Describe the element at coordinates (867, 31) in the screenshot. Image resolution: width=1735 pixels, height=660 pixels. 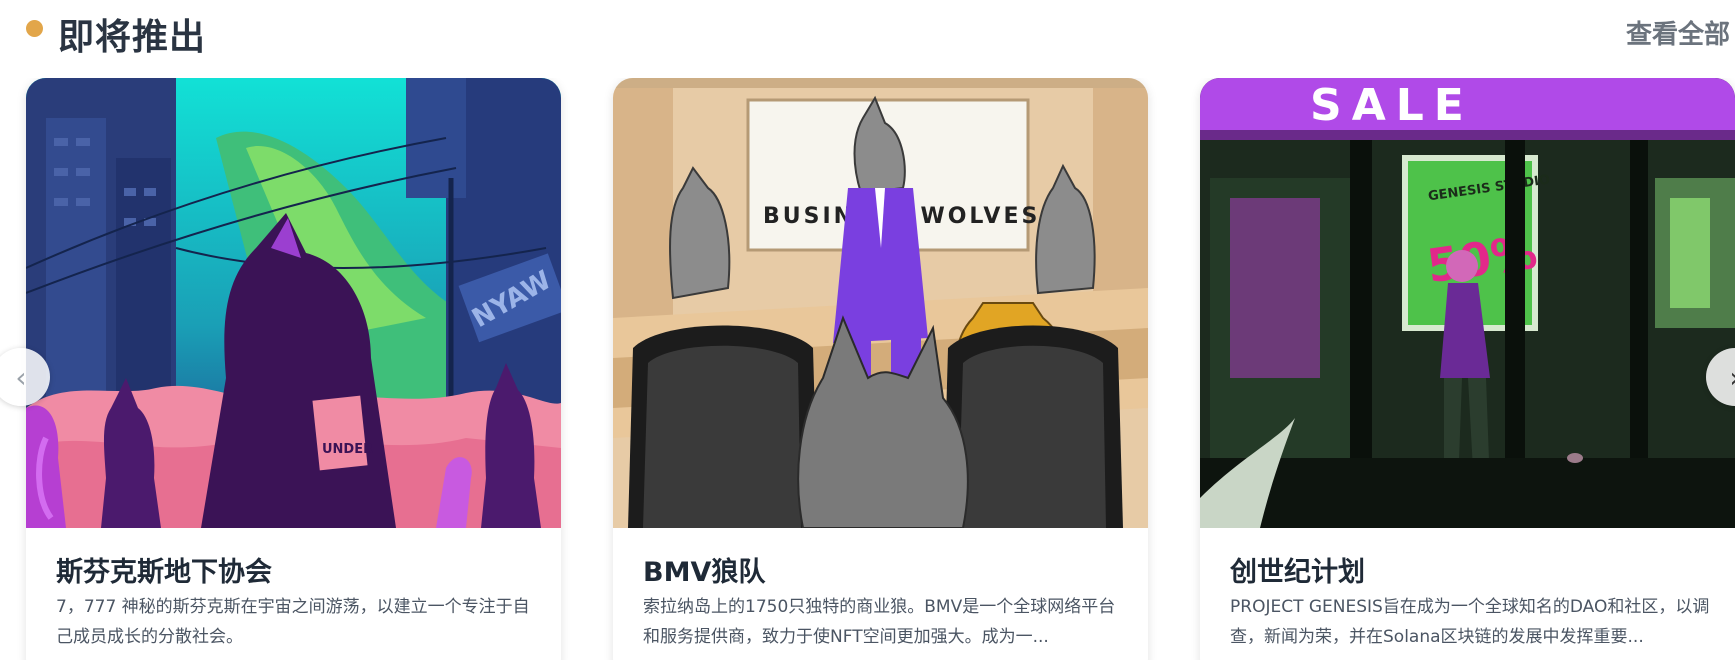
I see `section-header: 即将推出 查看全部` at that location.